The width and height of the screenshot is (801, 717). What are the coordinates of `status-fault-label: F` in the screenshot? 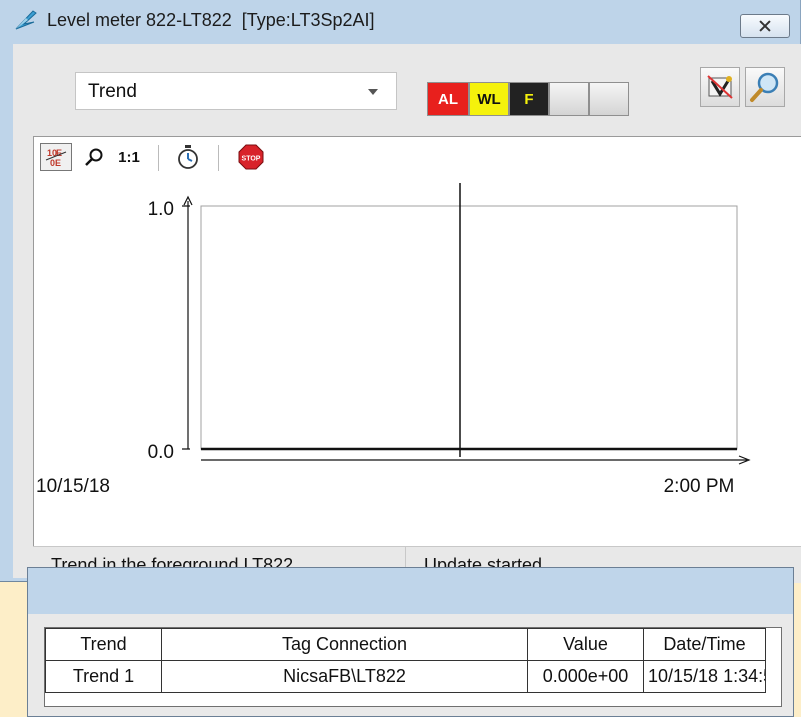 It's located at (529, 99).